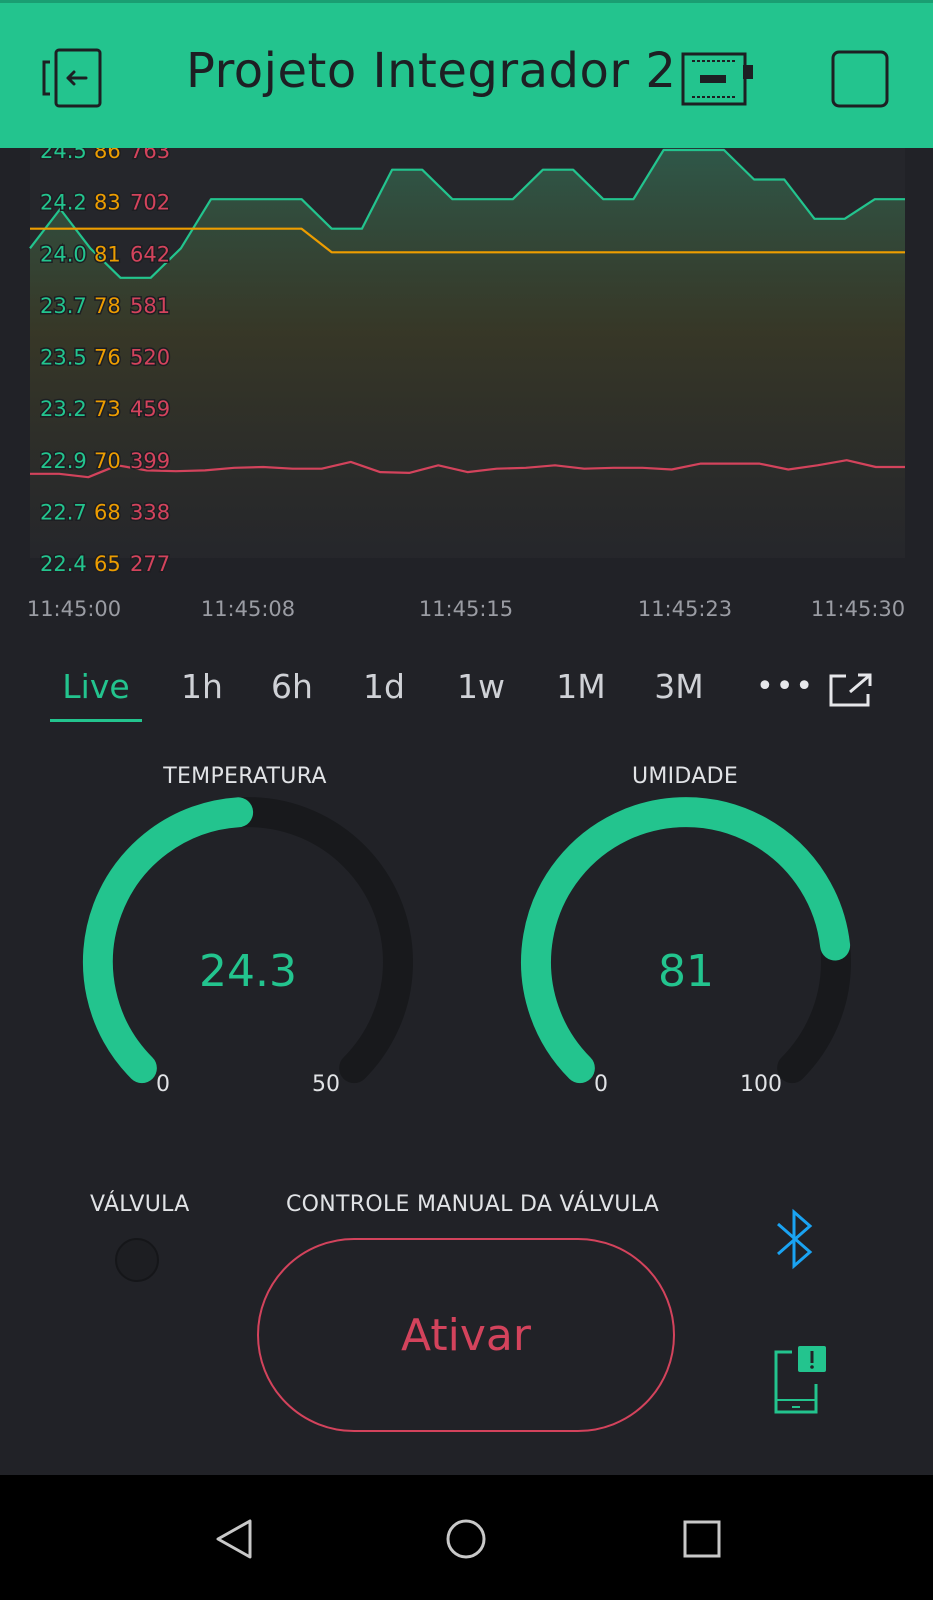 The image size is (933, 1600). Describe the element at coordinates (96, 687) in the screenshot. I see `tab-live: Live` at that location.